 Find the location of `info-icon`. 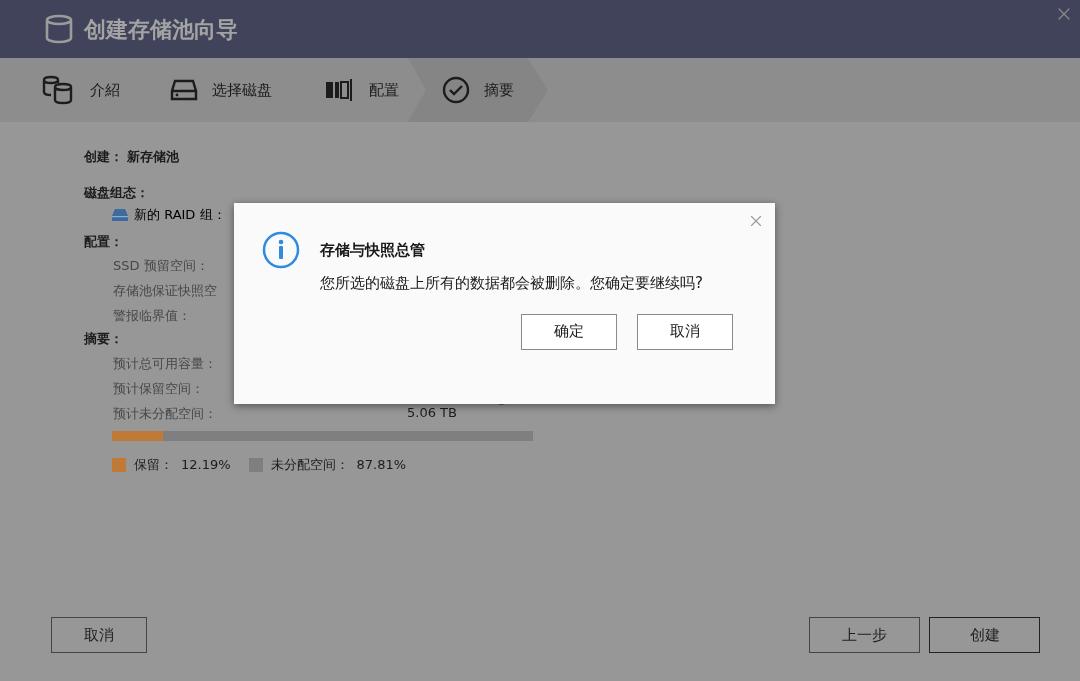

info-icon is located at coordinates (281, 250).